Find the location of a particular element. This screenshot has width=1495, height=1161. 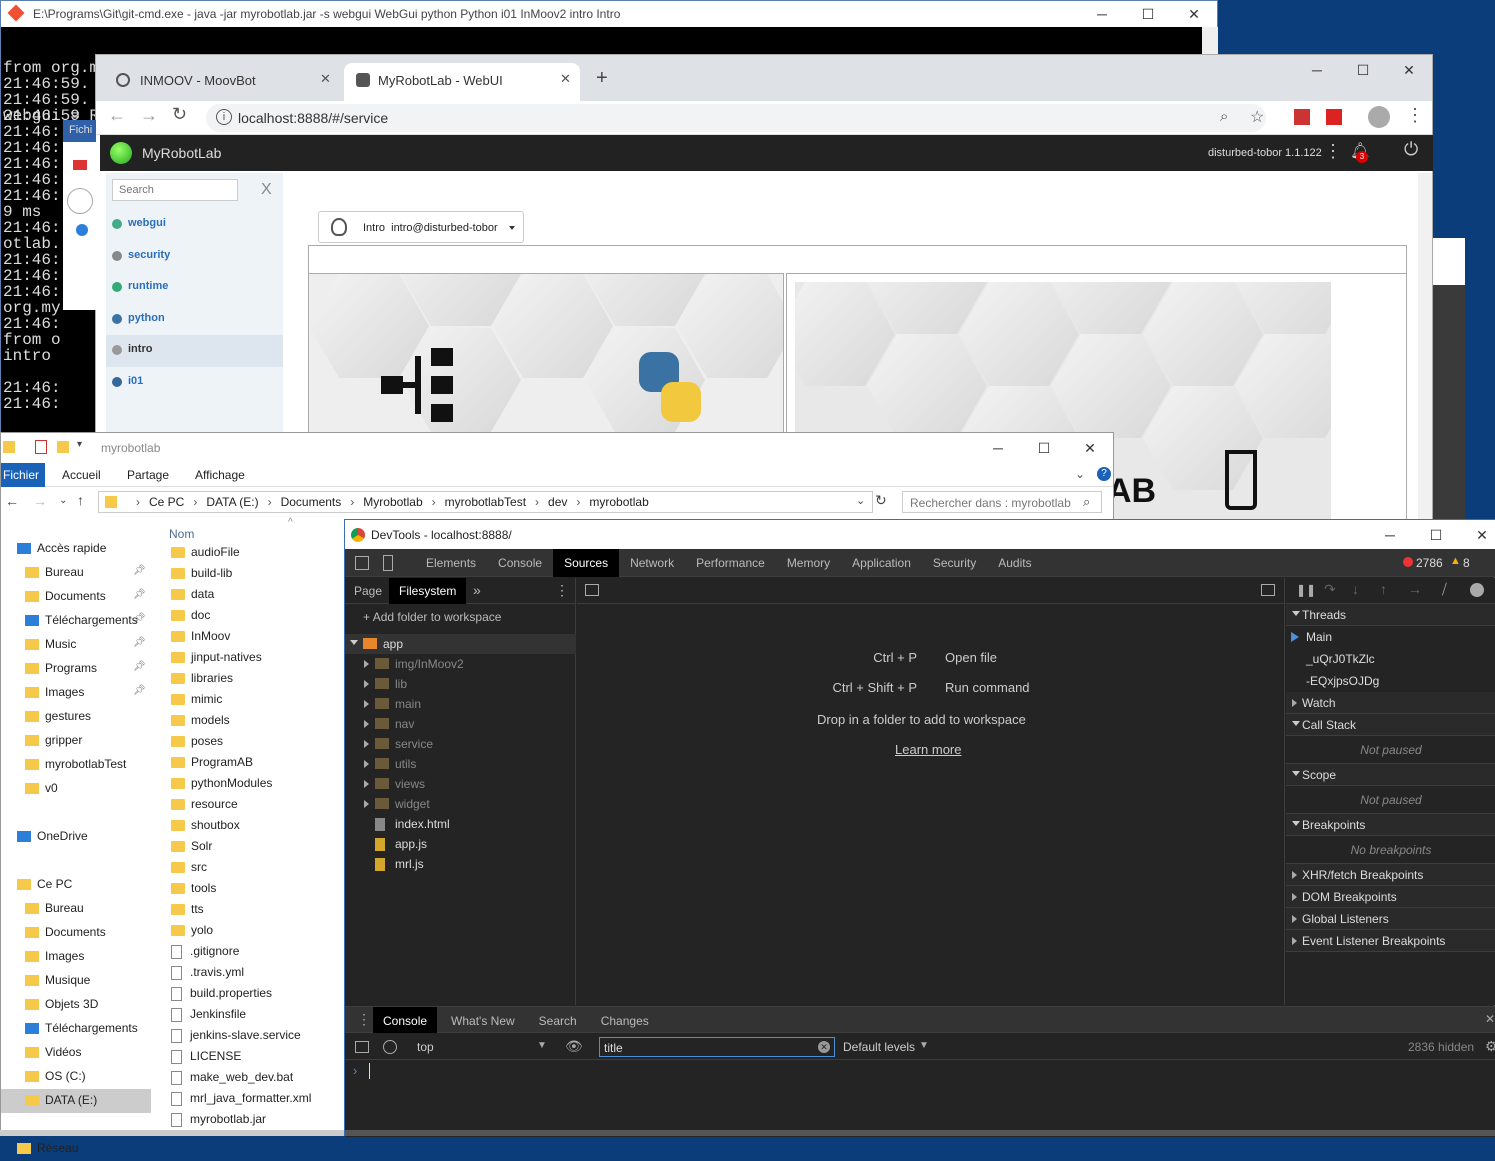

devtools-tab-audits: Audits is located at coordinates (1014, 563).